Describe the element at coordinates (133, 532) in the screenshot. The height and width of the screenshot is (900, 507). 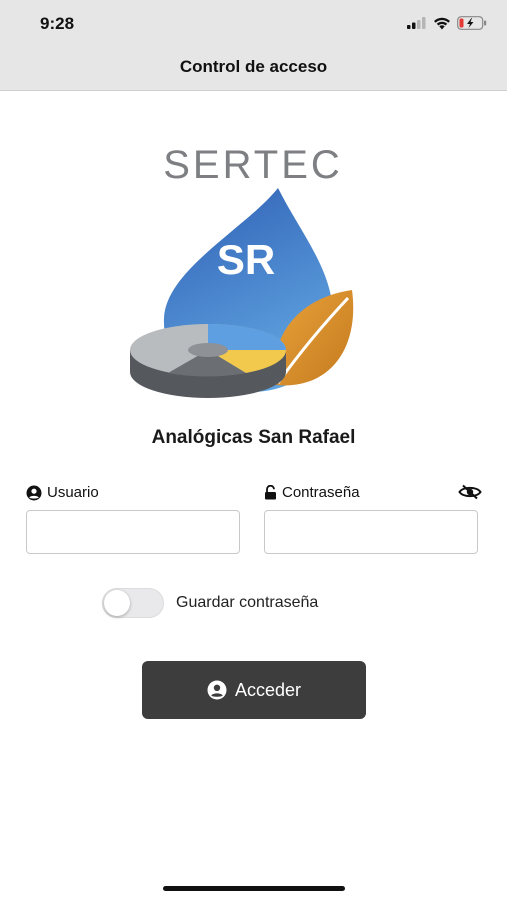
I see `username-field` at that location.